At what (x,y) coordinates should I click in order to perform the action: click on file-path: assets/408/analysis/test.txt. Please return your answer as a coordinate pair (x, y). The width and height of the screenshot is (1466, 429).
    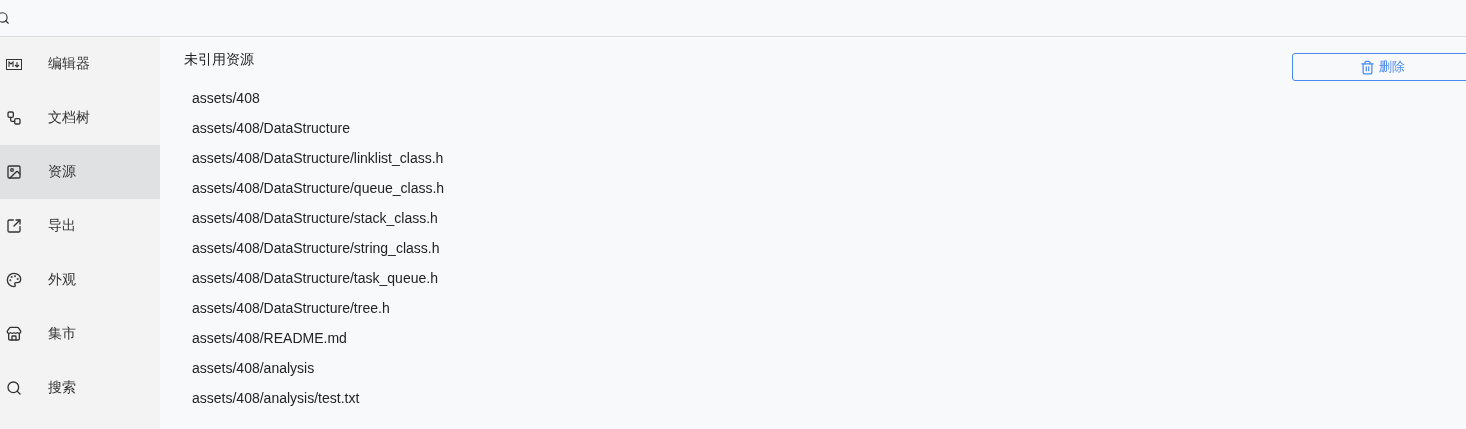
    Looking at the image, I should click on (275, 398).